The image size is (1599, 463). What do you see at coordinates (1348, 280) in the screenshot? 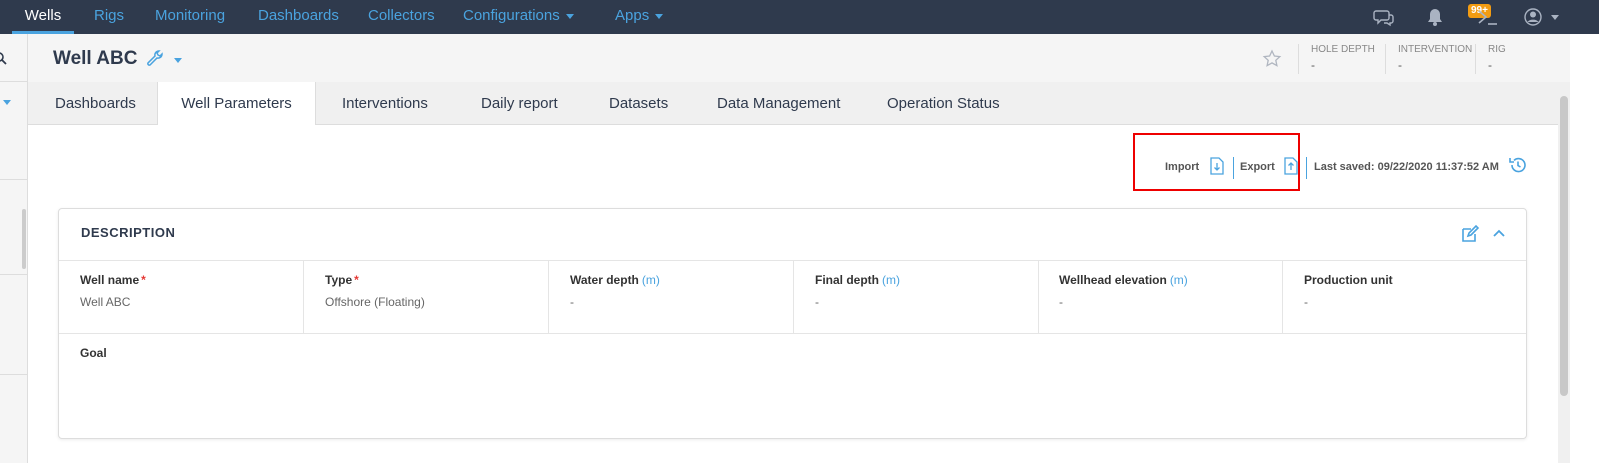
I see `field-label: Production unit` at bounding box center [1348, 280].